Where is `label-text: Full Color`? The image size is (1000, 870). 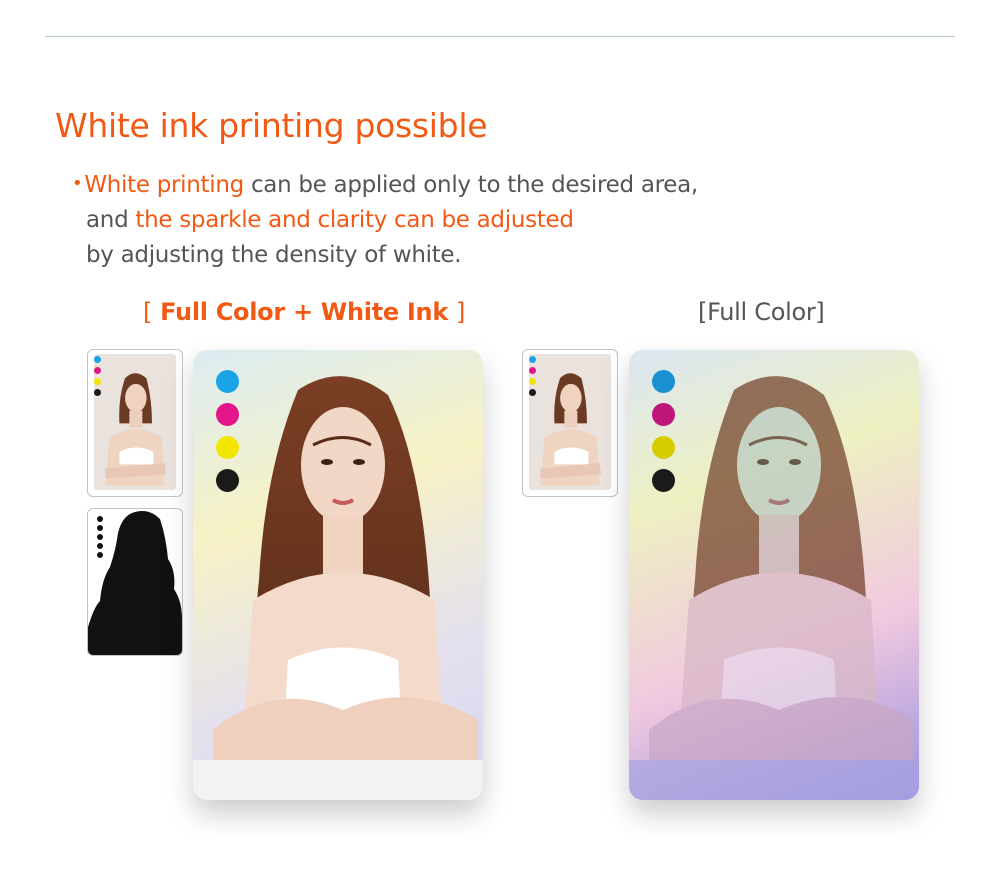 label-text: Full Color is located at coordinates (761, 312).